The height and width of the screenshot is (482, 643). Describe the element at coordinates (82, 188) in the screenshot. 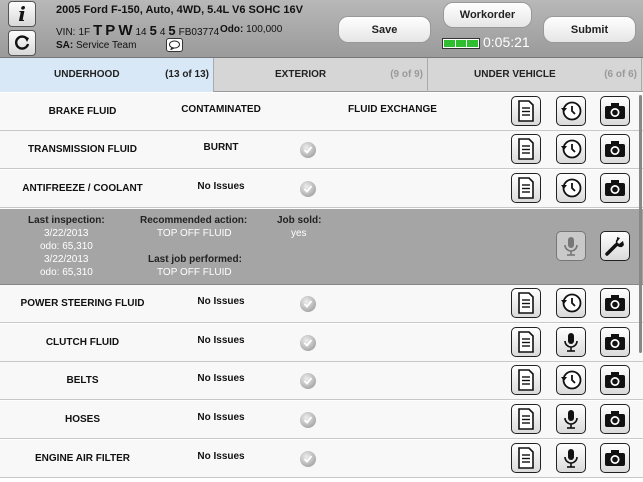

I see `item-name: ANTIFREEZE / COOLANT` at that location.